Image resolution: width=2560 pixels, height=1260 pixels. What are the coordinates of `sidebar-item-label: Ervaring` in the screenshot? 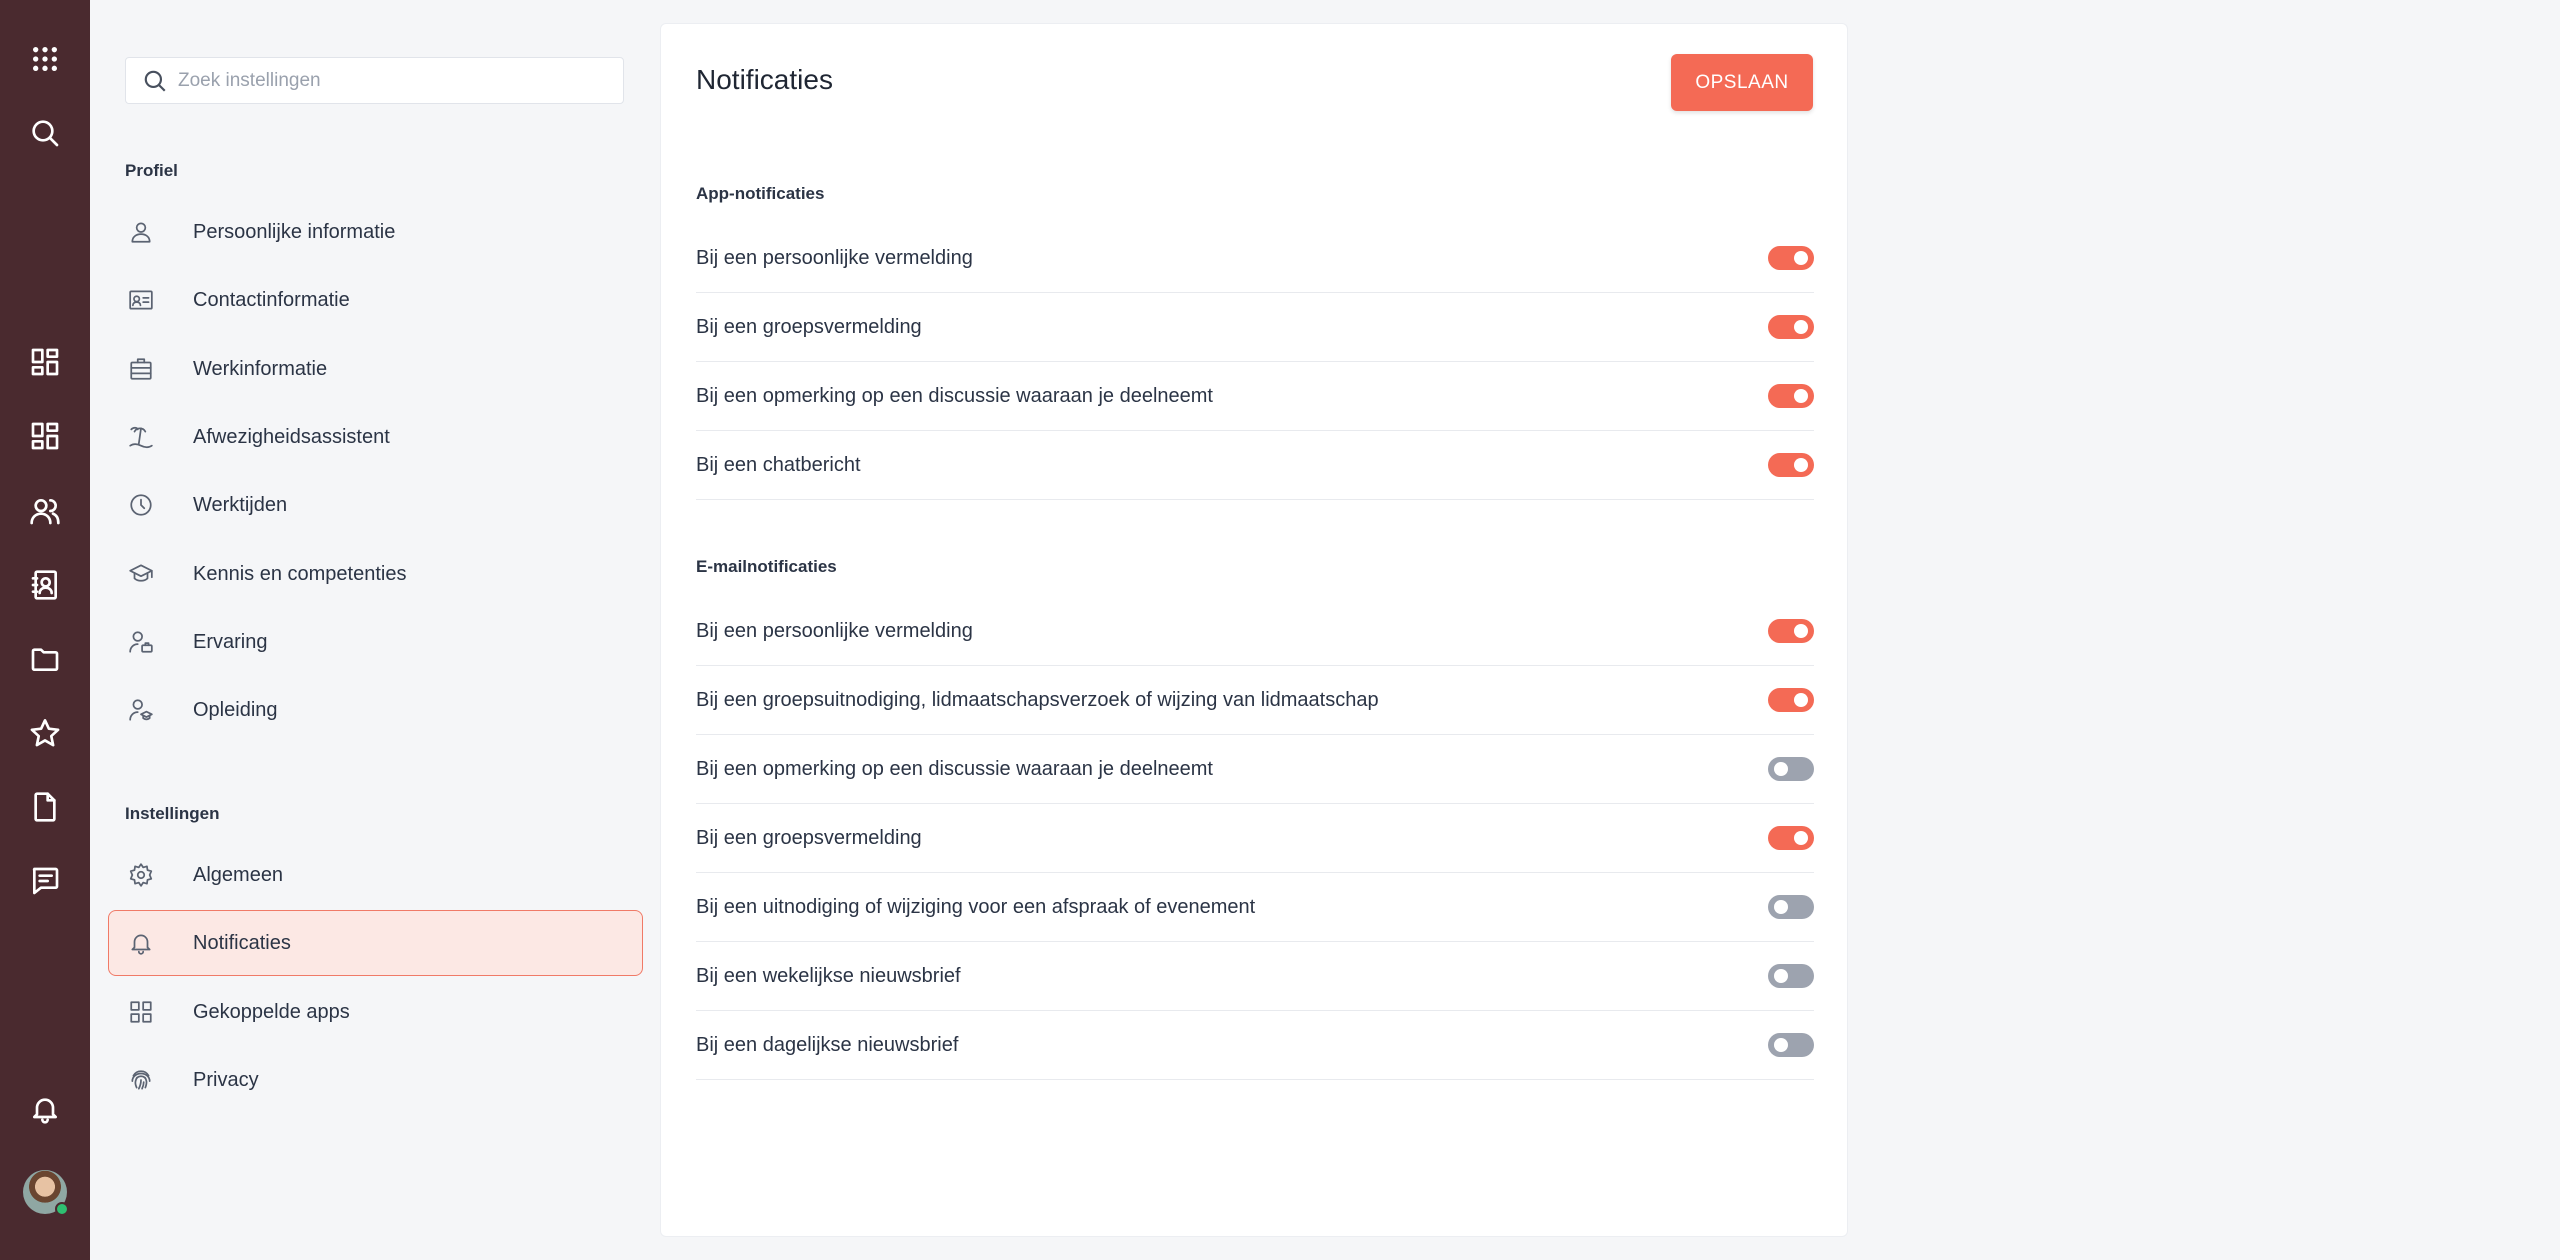 It's located at (230, 641).